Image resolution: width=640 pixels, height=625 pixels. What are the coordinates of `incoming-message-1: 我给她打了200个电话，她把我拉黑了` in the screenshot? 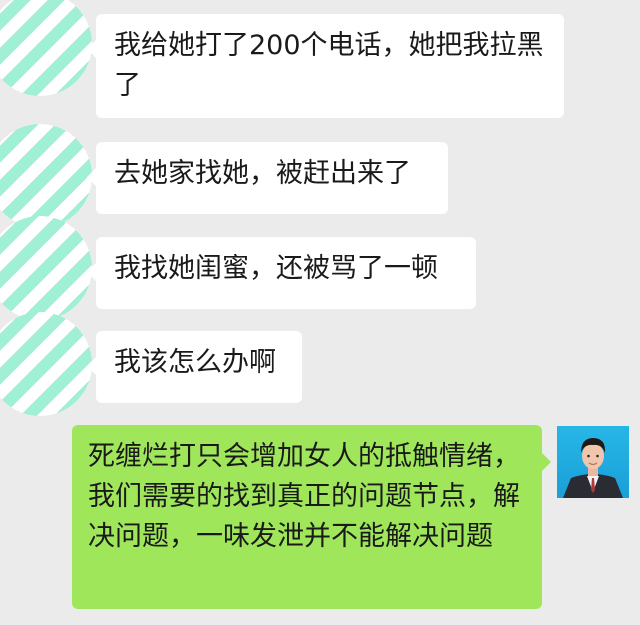 It's located at (325, 66).